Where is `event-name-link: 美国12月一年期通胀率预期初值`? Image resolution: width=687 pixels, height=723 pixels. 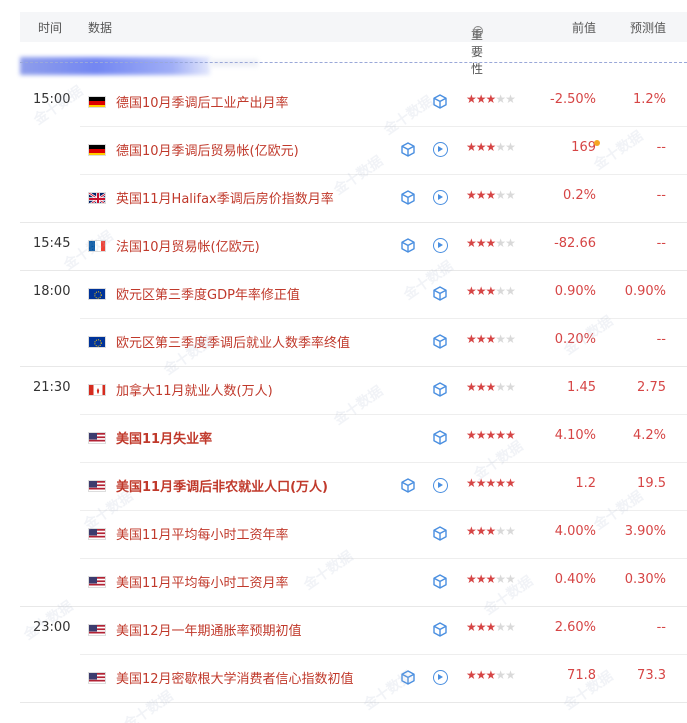 event-name-link: 美国12月一年期通胀率预期初值 is located at coordinates (209, 629).